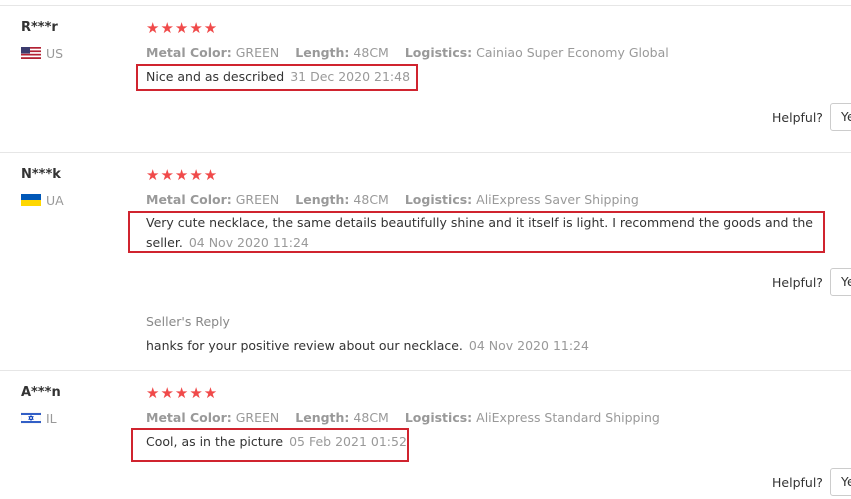 This screenshot has height=499, width=851. What do you see at coordinates (348, 441) in the screenshot?
I see `review-date: 05 Feb 2021 01:52` at bounding box center [348, 441].